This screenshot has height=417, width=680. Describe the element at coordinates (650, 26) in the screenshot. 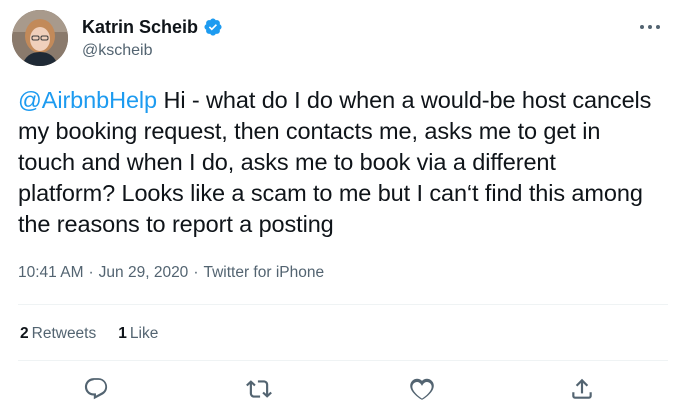

I see `more-options-icon` at that location.